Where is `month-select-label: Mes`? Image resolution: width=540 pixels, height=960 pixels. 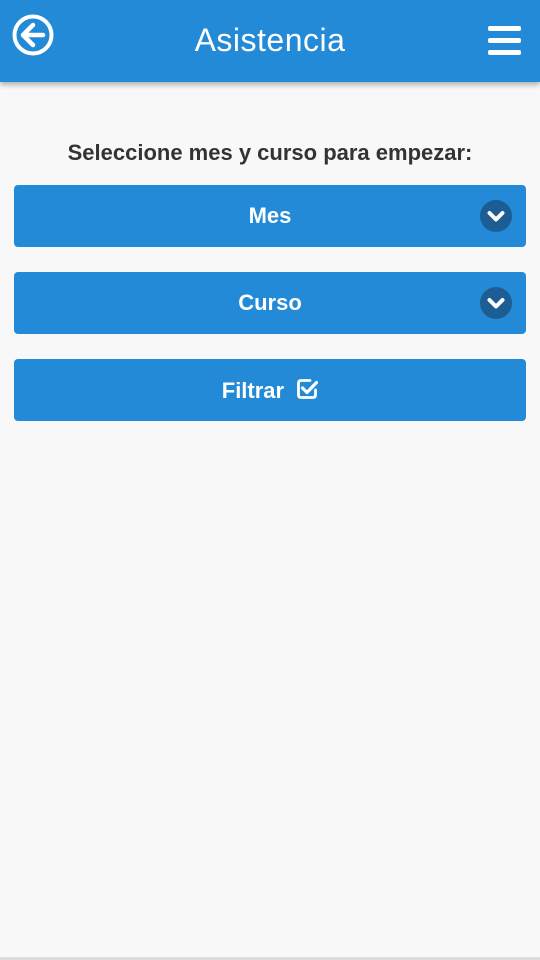 month-select-label: Mes is located at coordinates (270, 215).